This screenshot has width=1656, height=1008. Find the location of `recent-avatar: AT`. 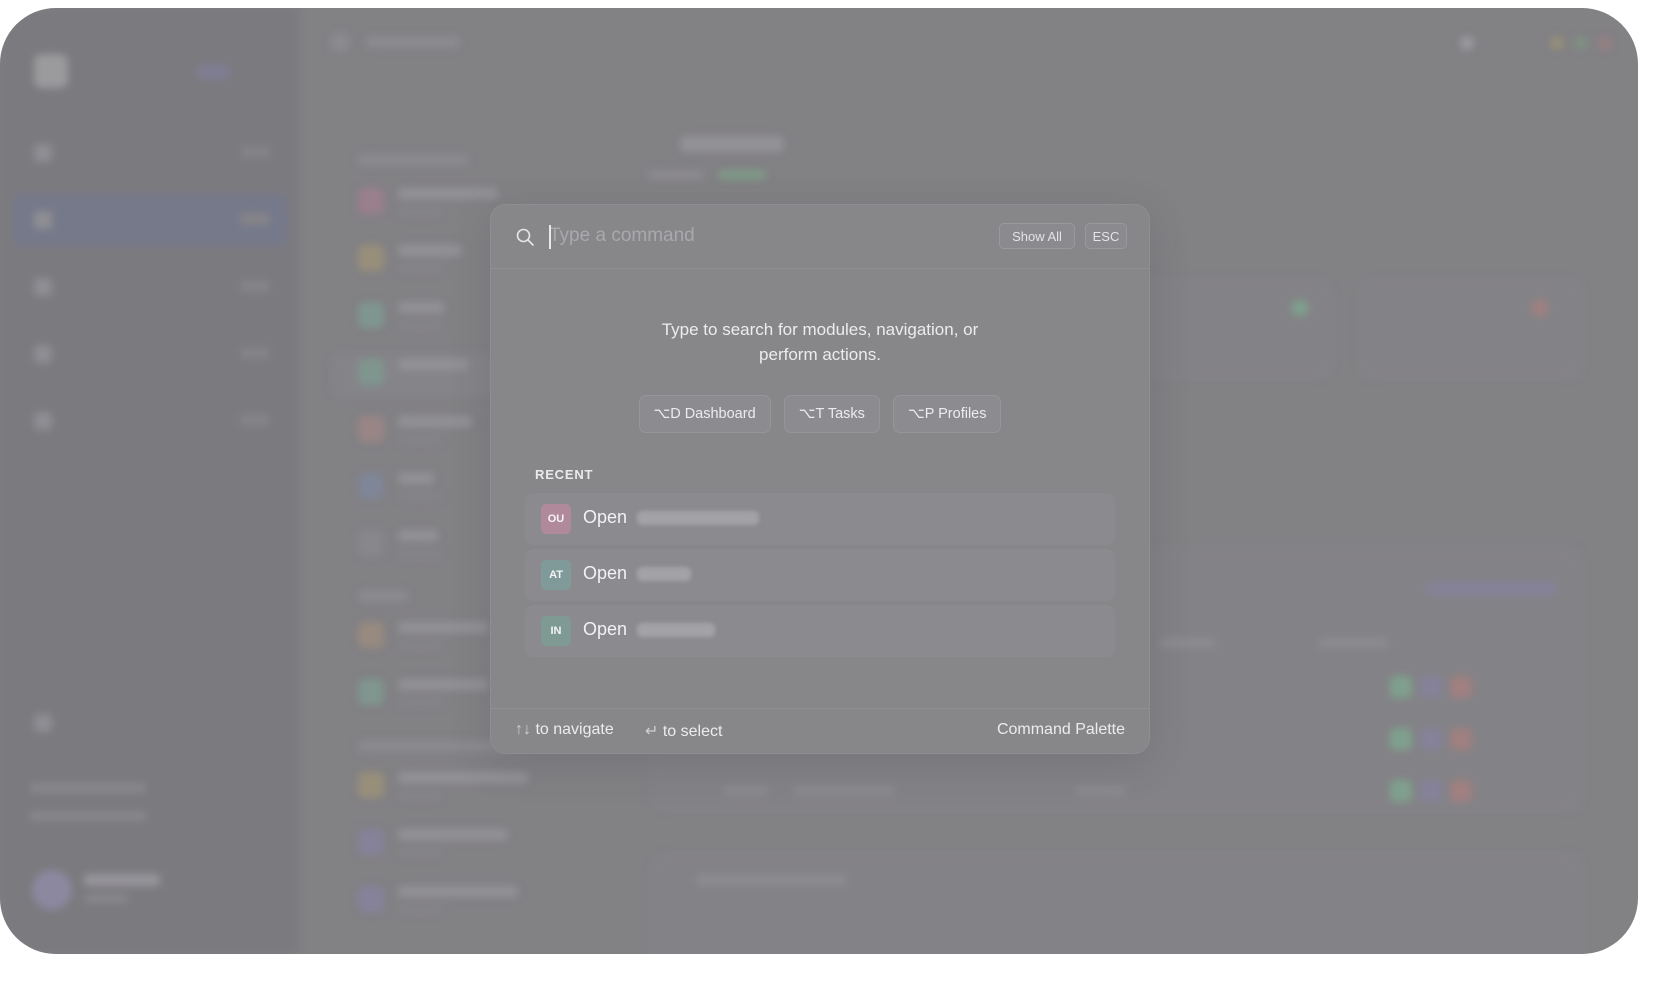

recent-avatar: AT is located at coordinates (556, 575).